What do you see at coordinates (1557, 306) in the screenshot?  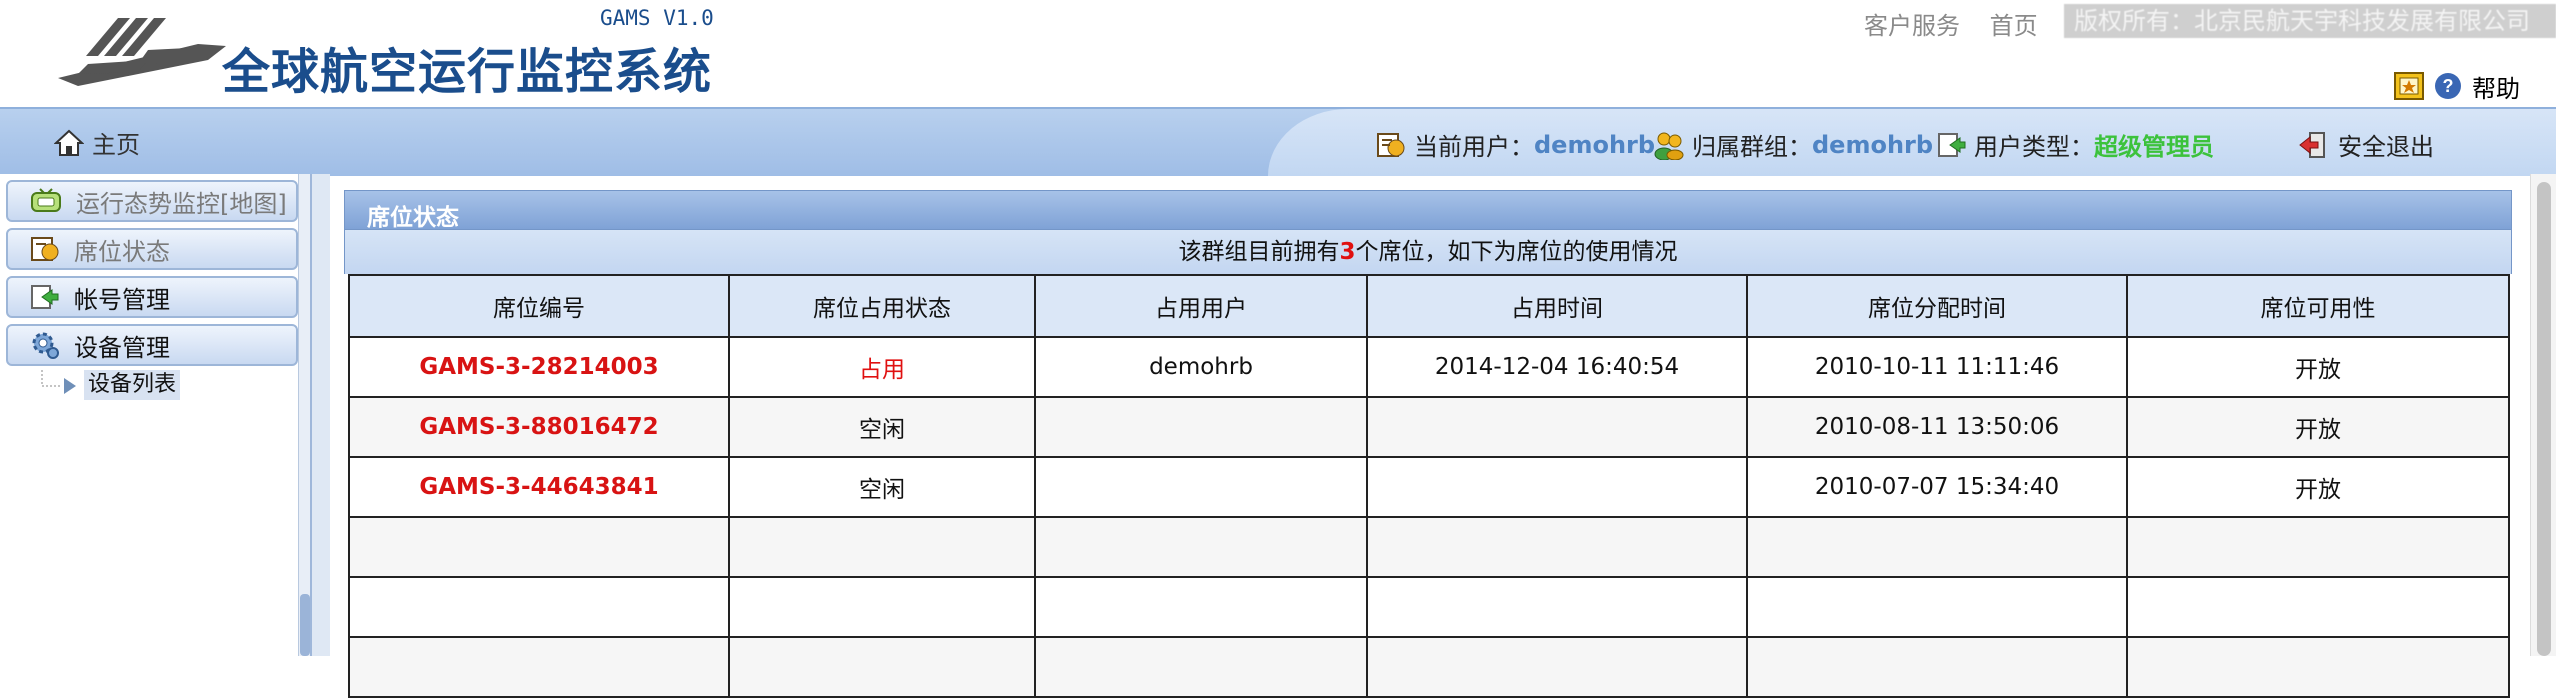 I see `column-header-occupied-time: 占用时间` at bounding box center [1557, 306].